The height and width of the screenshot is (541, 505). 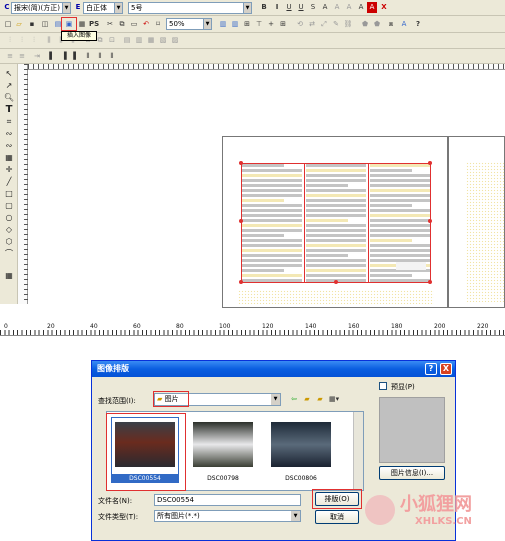 I want to click on rectangle-tool-icon: □, so click(x=9, y=193).